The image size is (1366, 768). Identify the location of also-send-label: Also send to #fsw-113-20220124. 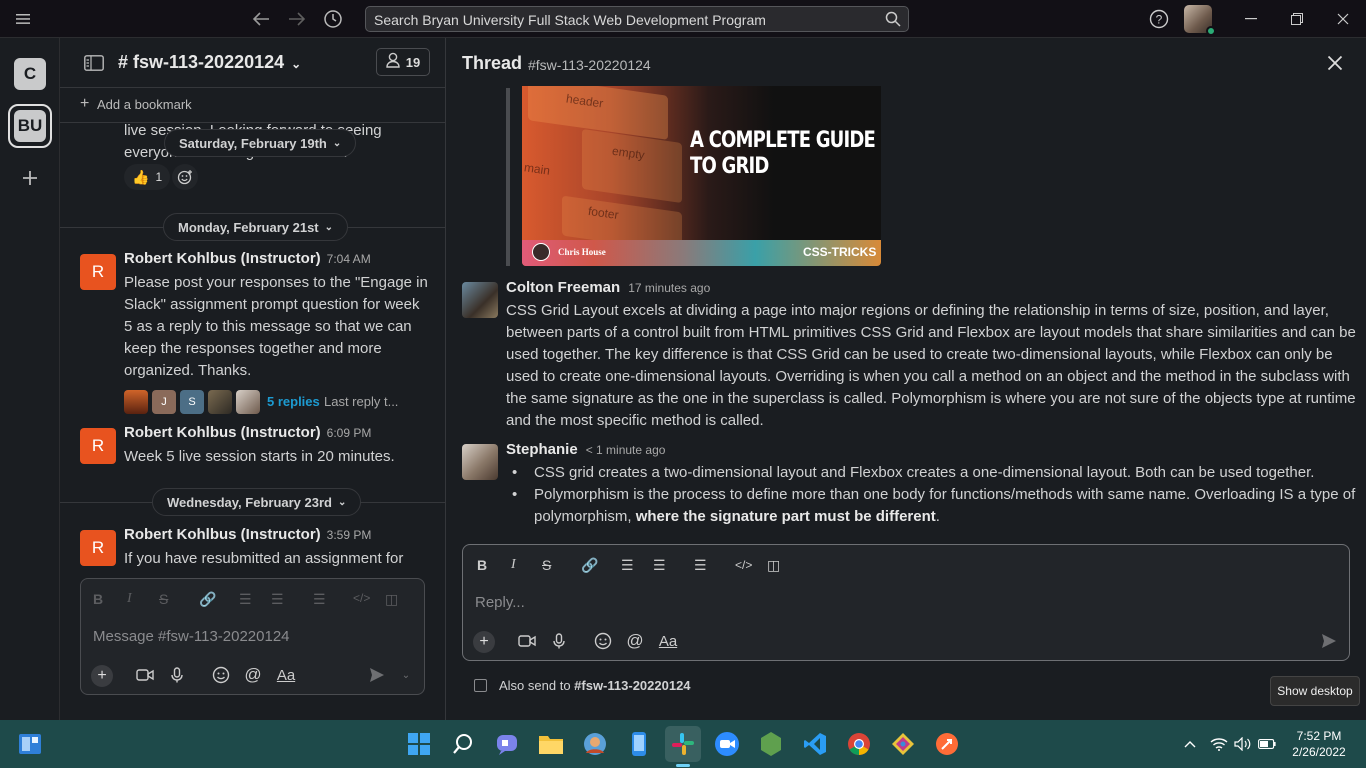
(595, 685).